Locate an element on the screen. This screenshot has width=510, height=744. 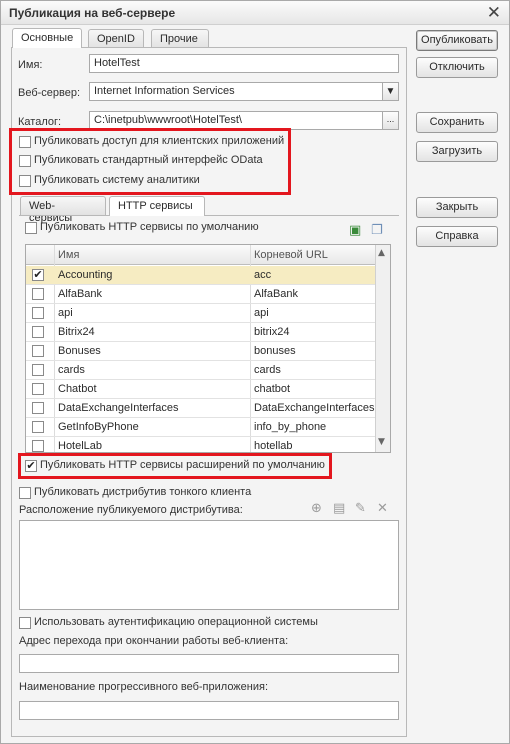
tab-openid-label: OpenID is located at coordinates (116, 39).